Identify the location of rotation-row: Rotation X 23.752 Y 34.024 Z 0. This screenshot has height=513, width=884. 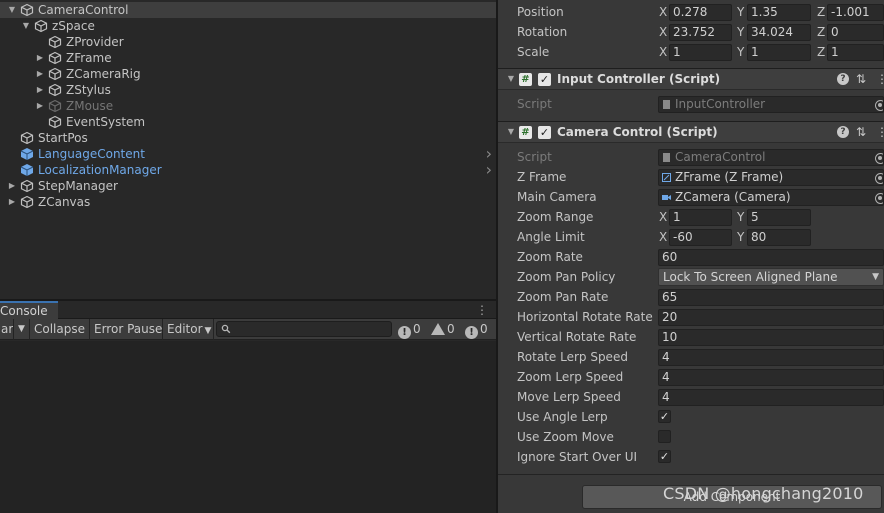
(691, 32).